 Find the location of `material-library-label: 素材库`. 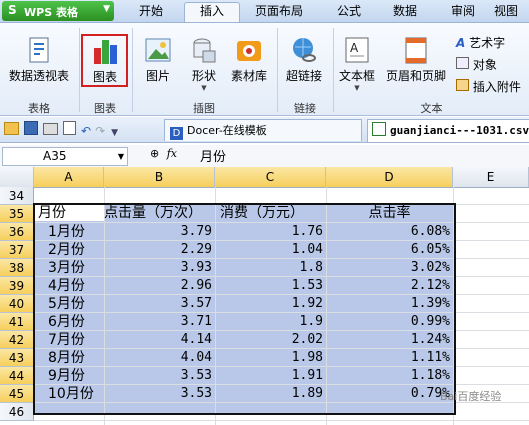

material-library-label: 素材库 is located at coordinates (248, 76).